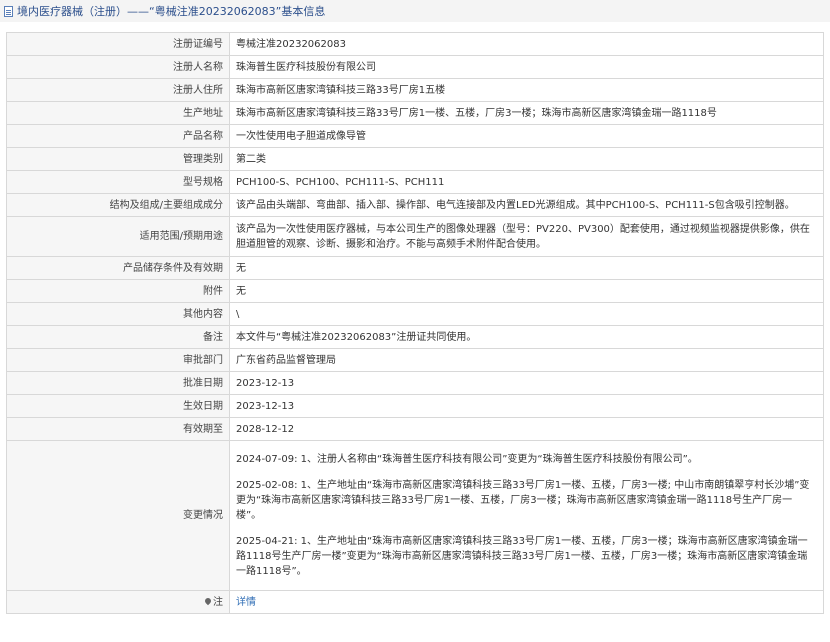 This screenshot has height=642, width=830. What do you see at coordinates (118, 314) in the screenshot?
I see `row-label: 其他内容` at bounding box center [118, 314].